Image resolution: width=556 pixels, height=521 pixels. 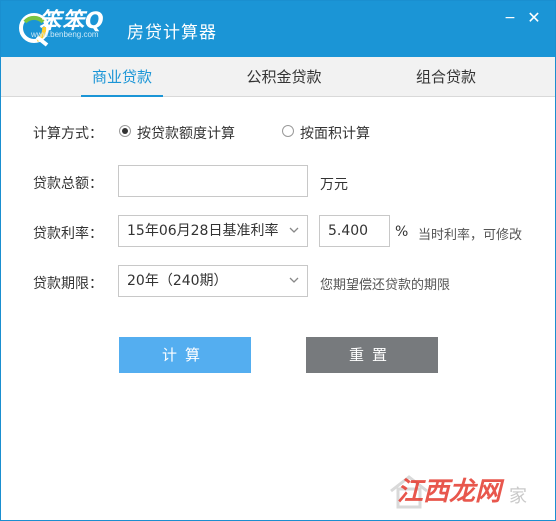 What do you see at coordinates (284, 77) in the screenshot?
I see `tab-provident-fund-loan: 公积金贷款` at bounding box center [284, 77].